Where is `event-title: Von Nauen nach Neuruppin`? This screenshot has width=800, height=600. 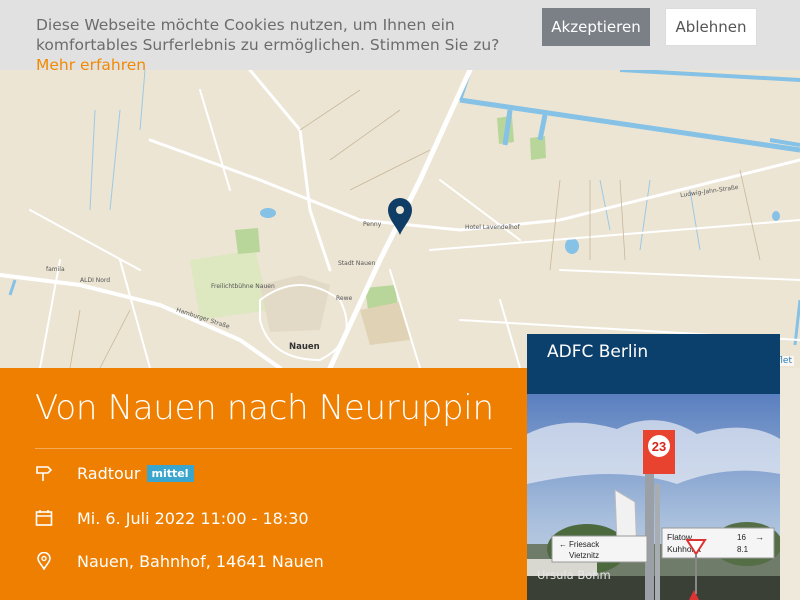 event-title: Von Nauen nach Neuruppin is located at coordinates (264, 408).